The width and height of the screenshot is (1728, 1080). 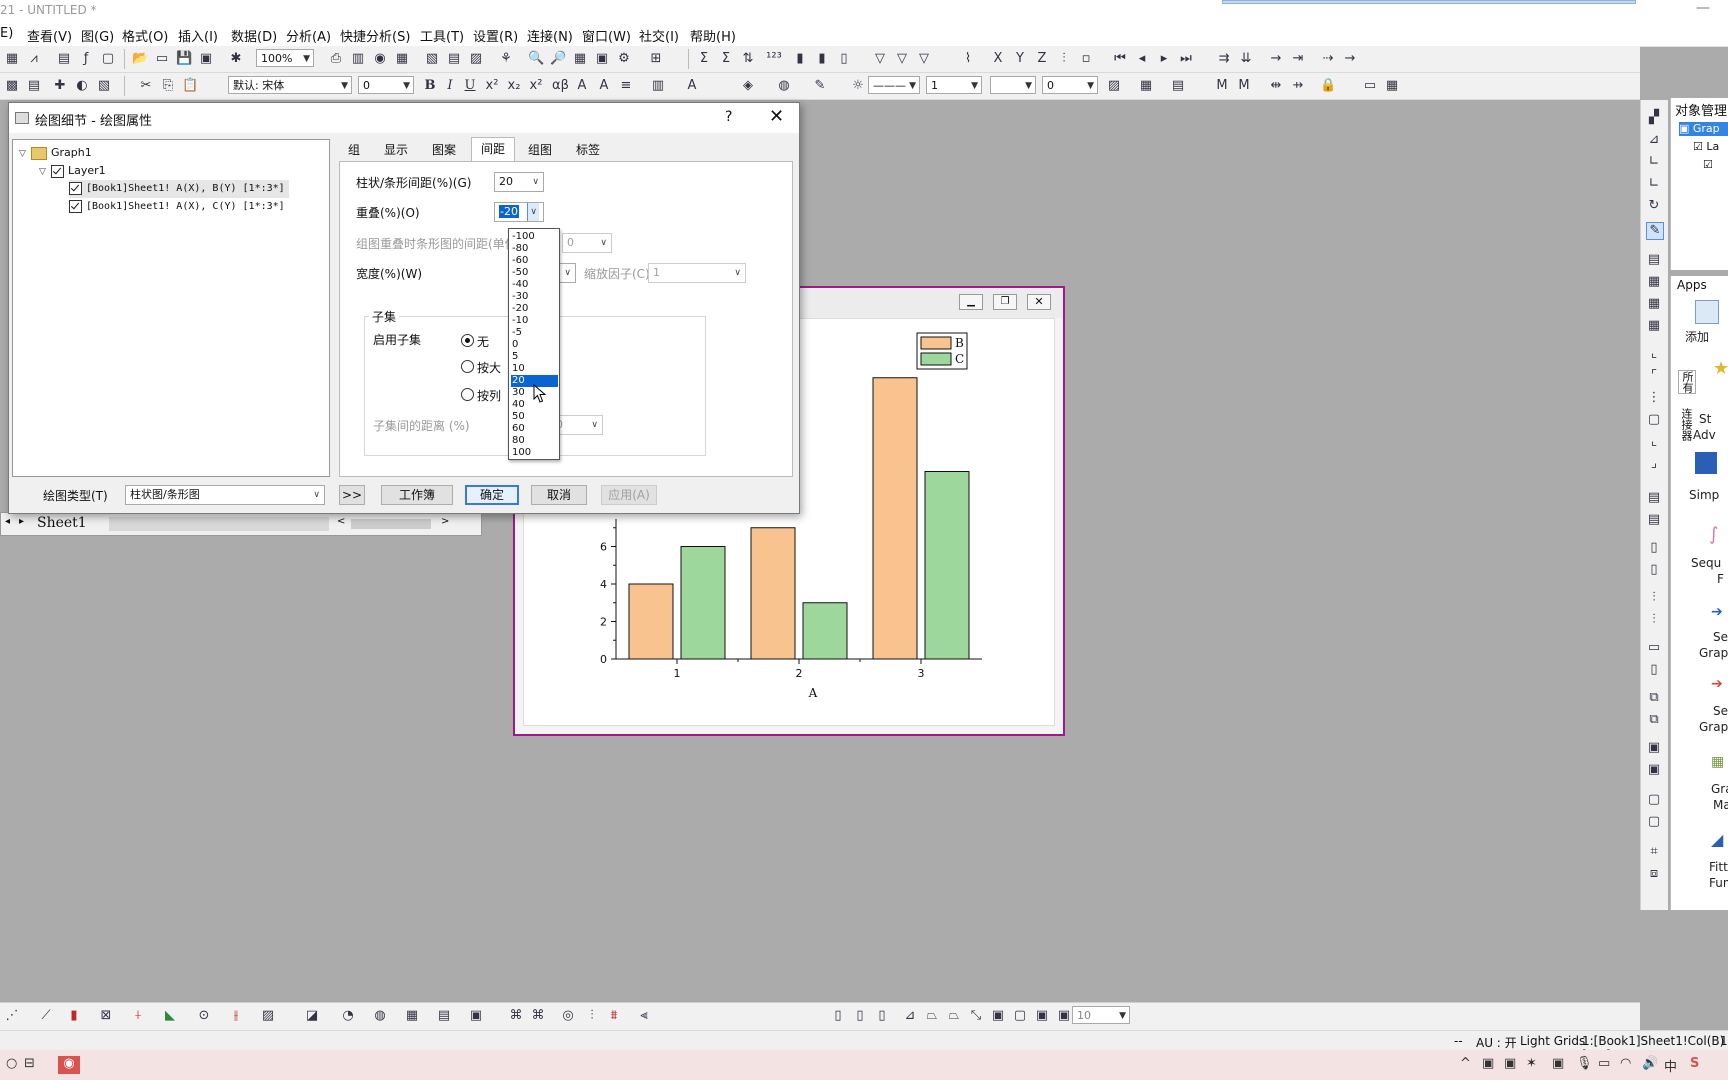 What do you see at coordinates (1496, 1042) in the screenshot?
I see `status-autoupdate: AU : 开` at bounding box center [1496, 1042].